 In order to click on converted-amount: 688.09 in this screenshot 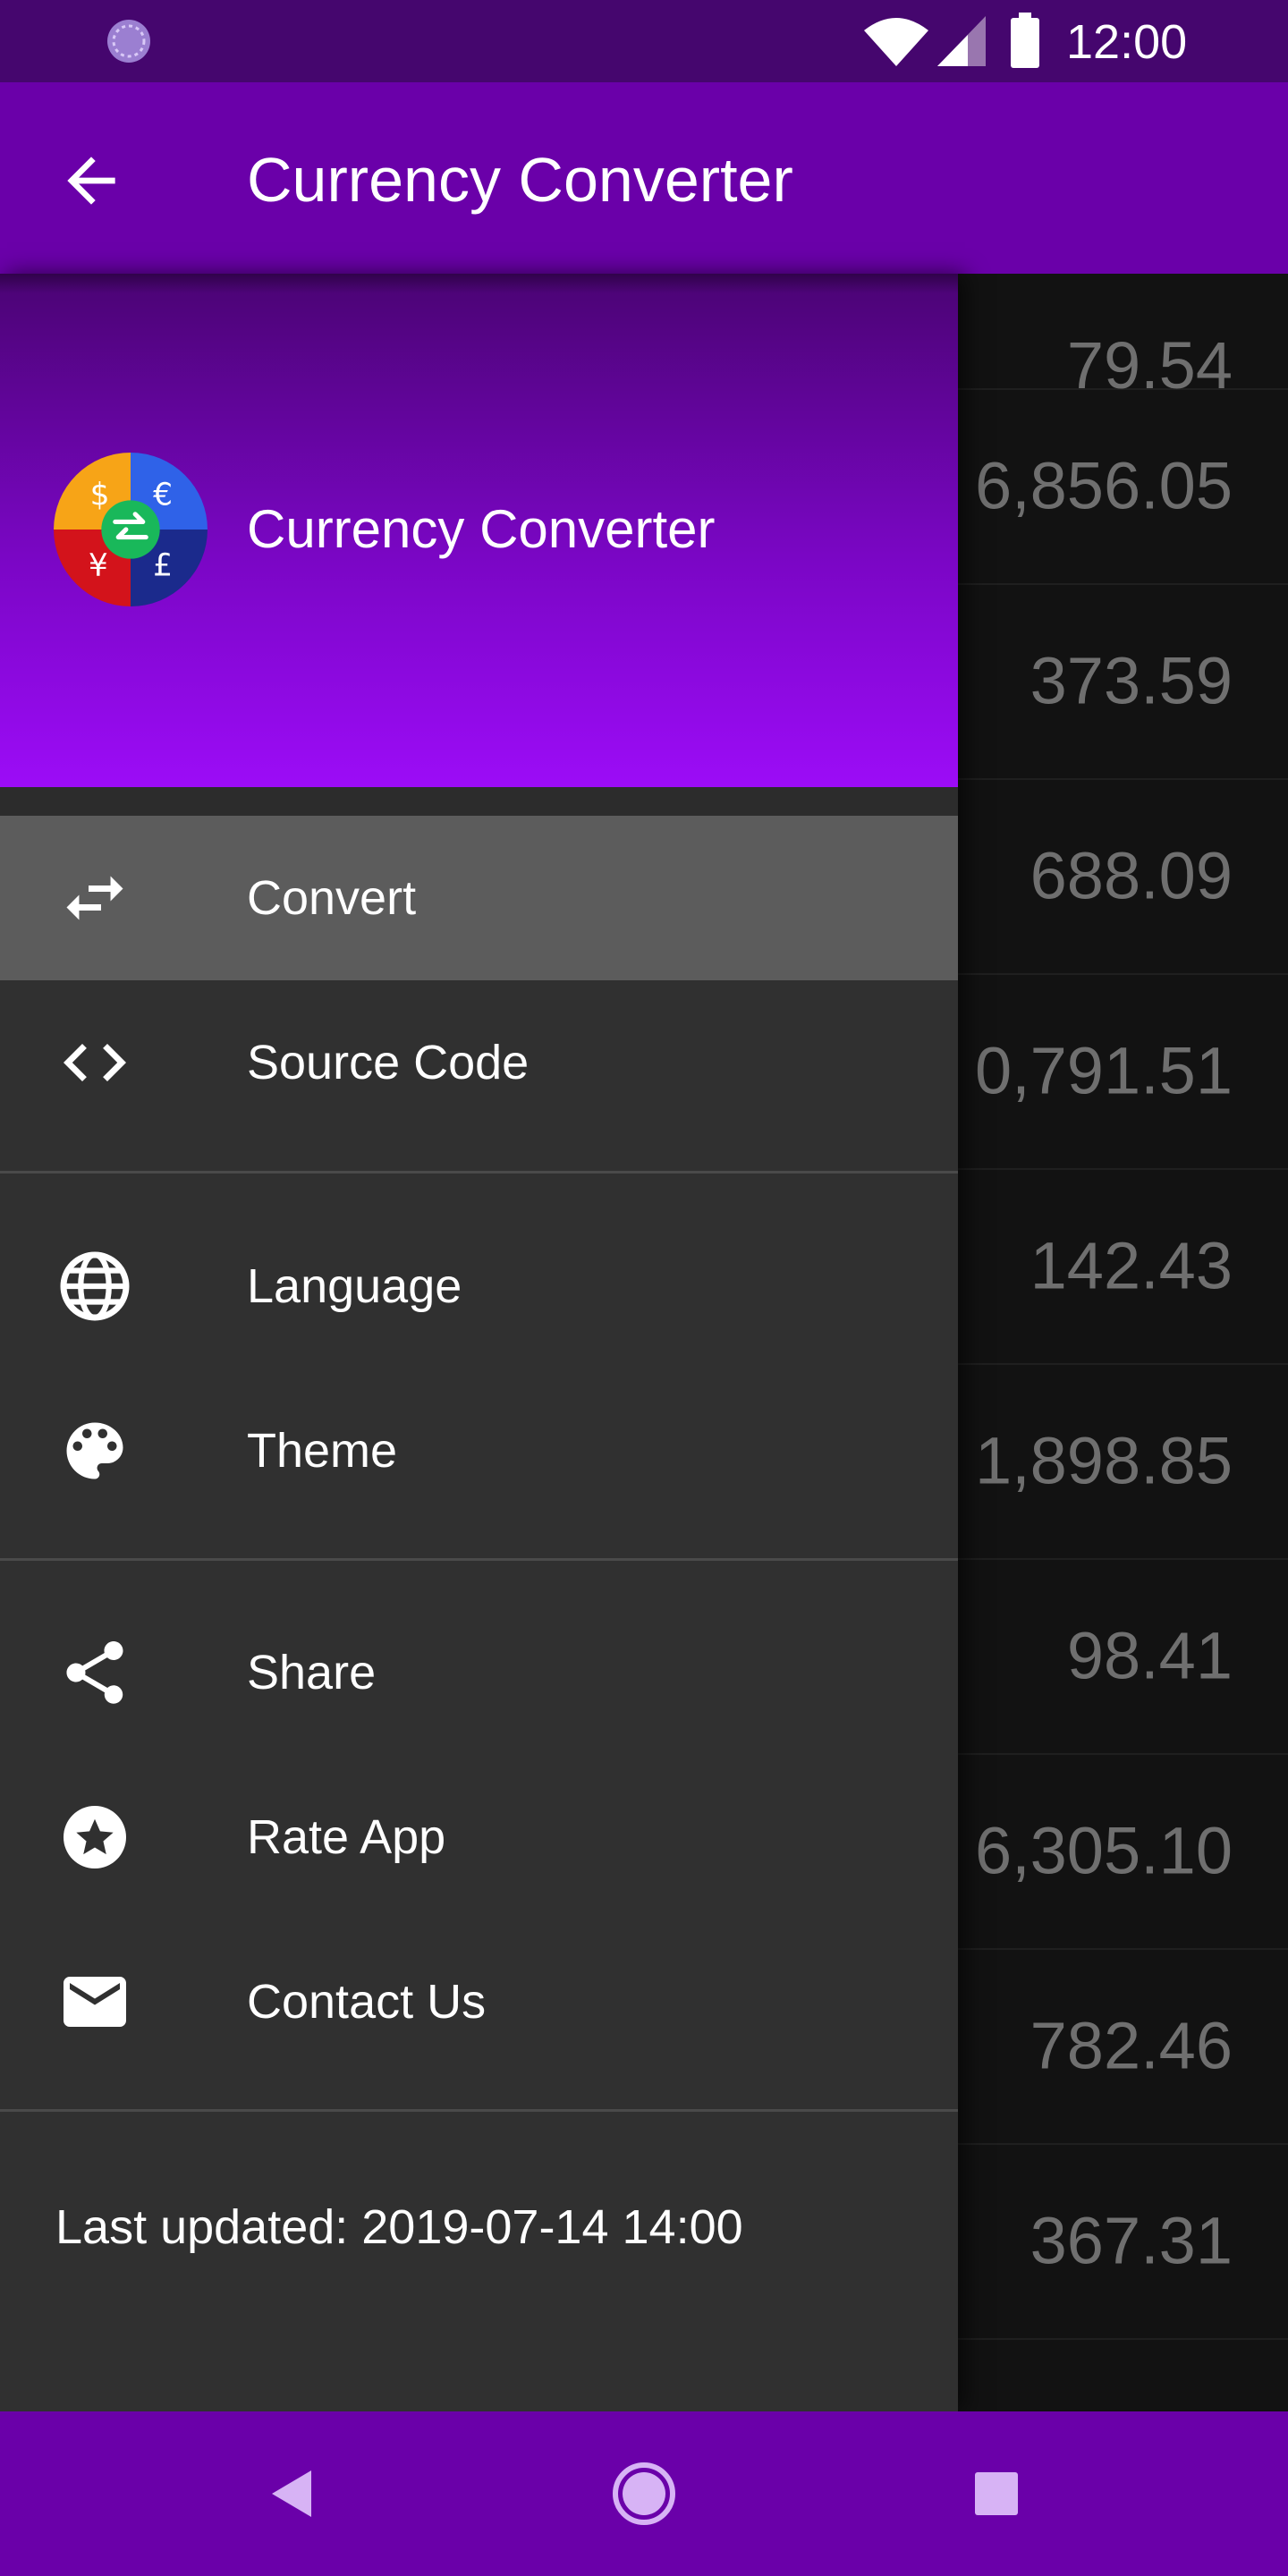, I will do `click(1131, 875)`.